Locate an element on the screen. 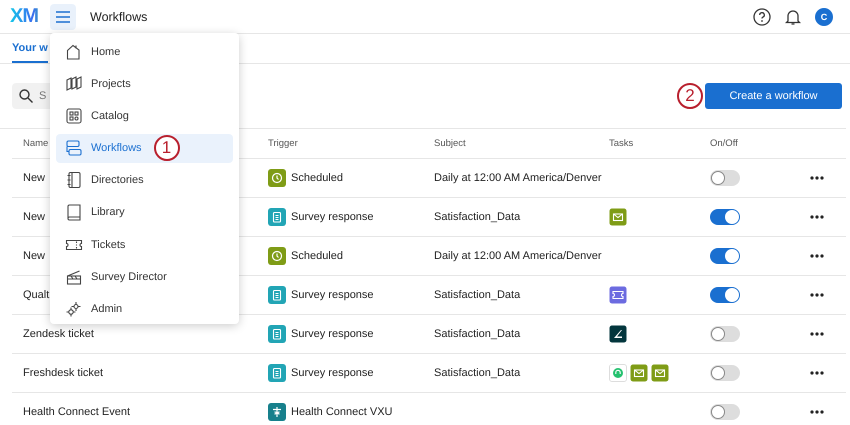  headset-icon is located at coordinates (618, 373).